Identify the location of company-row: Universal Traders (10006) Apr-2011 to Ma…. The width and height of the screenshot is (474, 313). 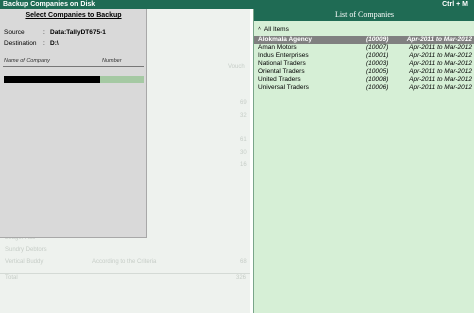
(364, 88).